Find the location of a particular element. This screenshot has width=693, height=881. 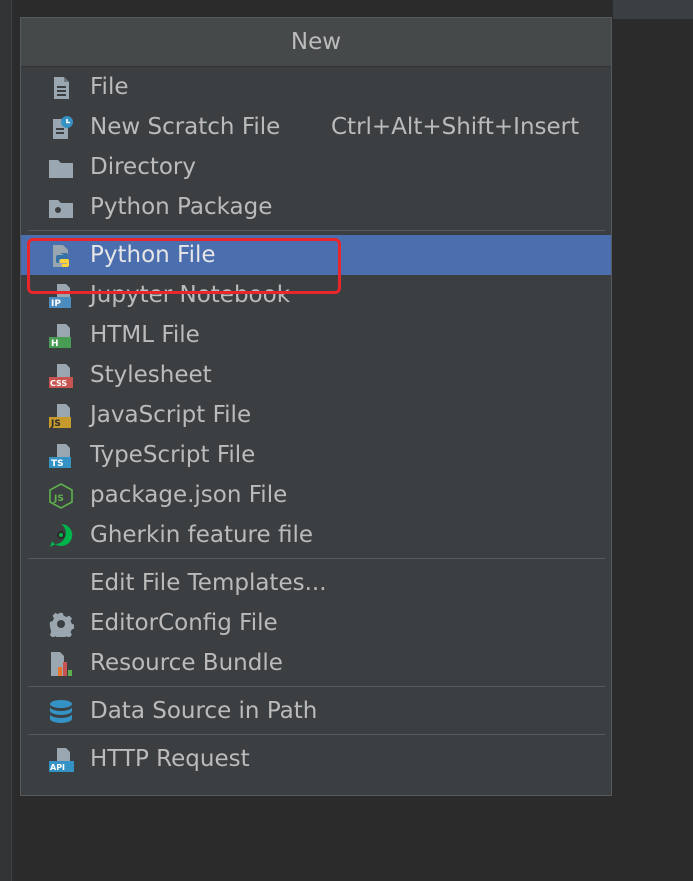

menu-item-label: HTTP Request is located at coordinates (170, 759).